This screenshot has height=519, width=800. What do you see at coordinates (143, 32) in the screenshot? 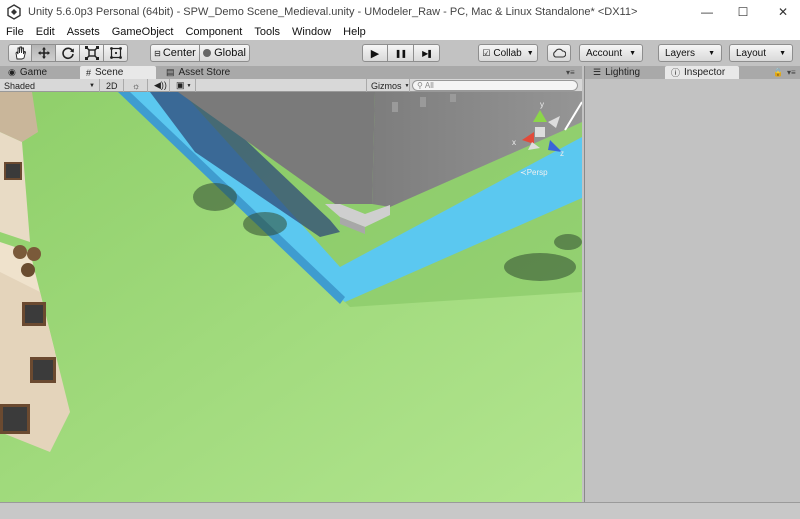
I see `menu-gameobject: GameObject` at bounding box center [143, 32].